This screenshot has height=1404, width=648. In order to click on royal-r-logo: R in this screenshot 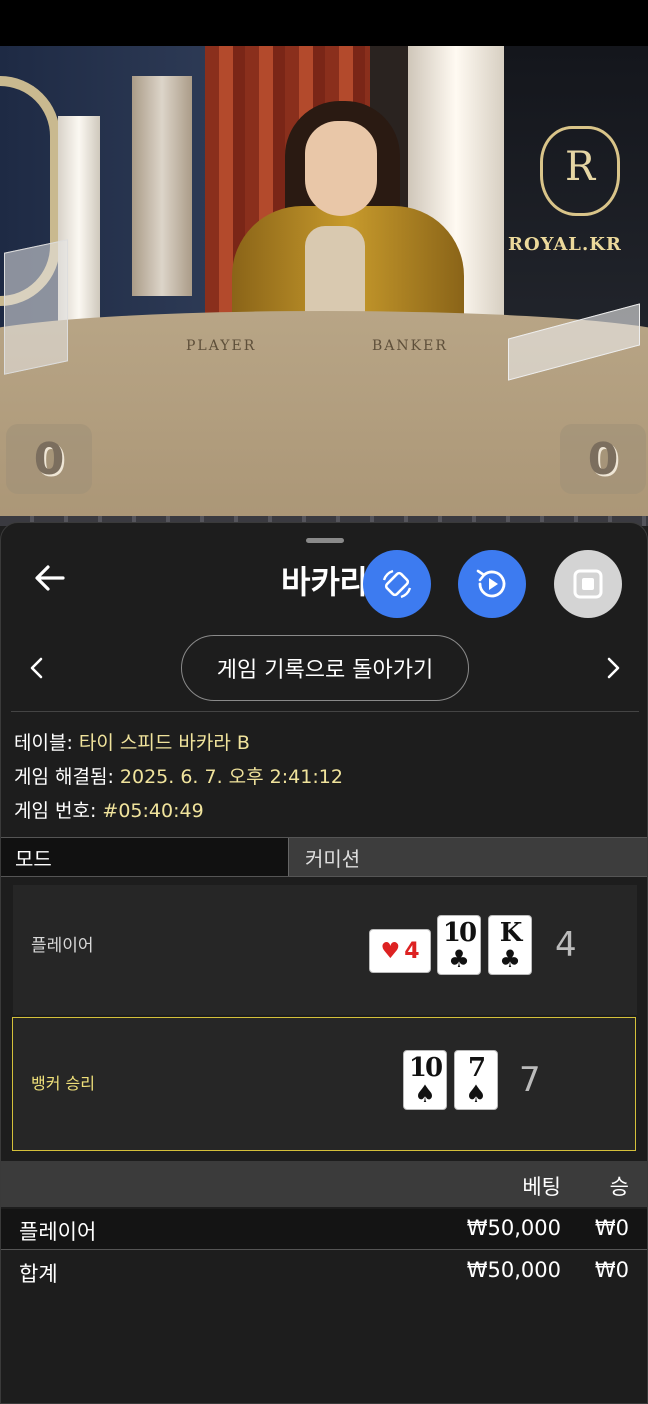, I will do `click(580, 167)`.